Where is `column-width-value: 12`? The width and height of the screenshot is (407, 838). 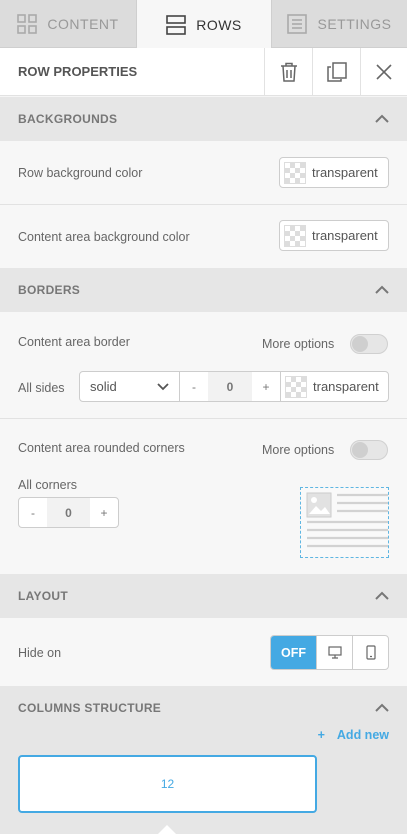 column-width-value: 12 is located at coordinates (167, 784).